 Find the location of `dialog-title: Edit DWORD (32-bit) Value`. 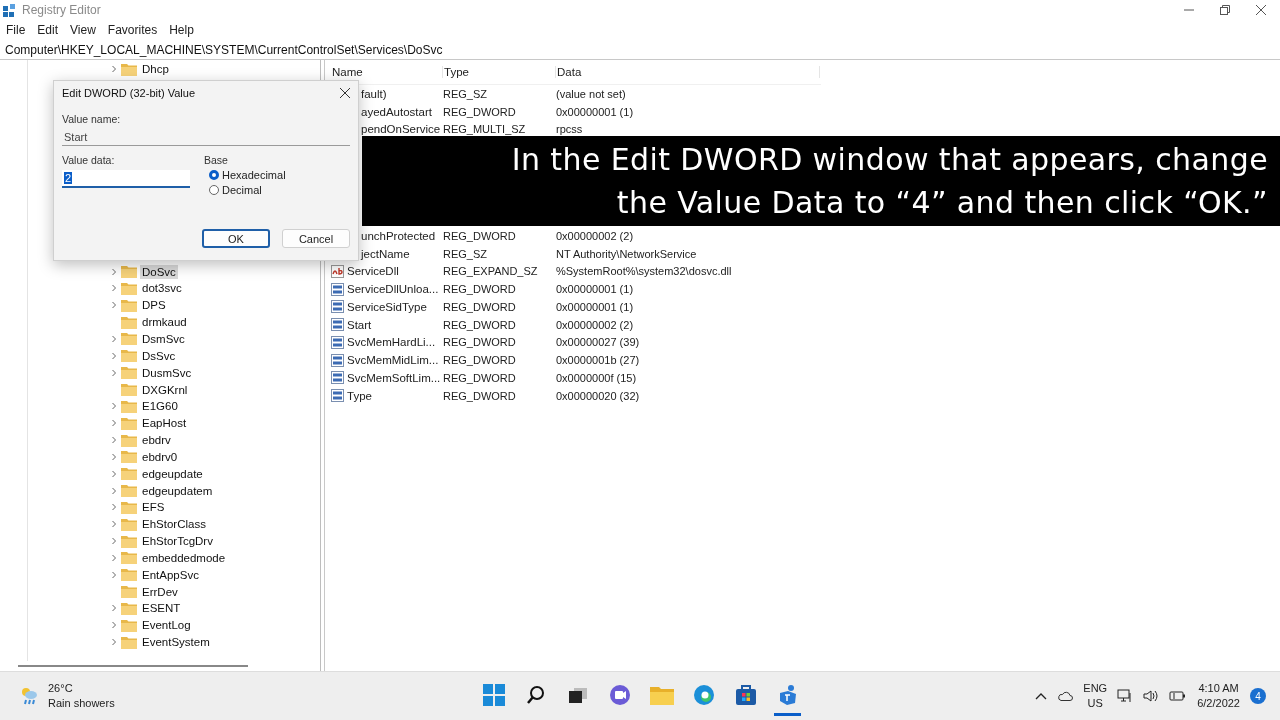

dialog-title: Edit DWORD (32-bit) Value is located at coordinates (129, 93).